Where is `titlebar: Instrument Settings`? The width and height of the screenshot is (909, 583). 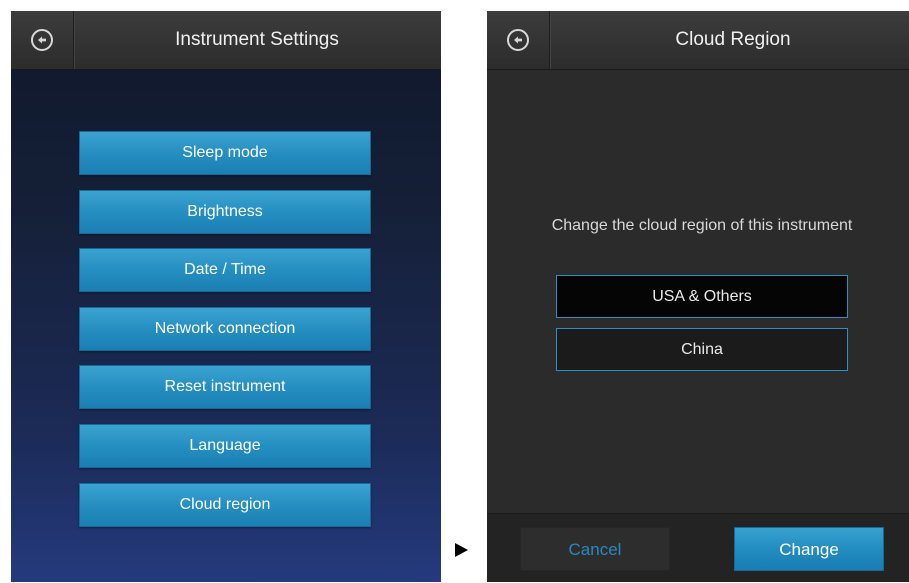
titlebar: Instrument Settings is located at coordinates (226, 40).